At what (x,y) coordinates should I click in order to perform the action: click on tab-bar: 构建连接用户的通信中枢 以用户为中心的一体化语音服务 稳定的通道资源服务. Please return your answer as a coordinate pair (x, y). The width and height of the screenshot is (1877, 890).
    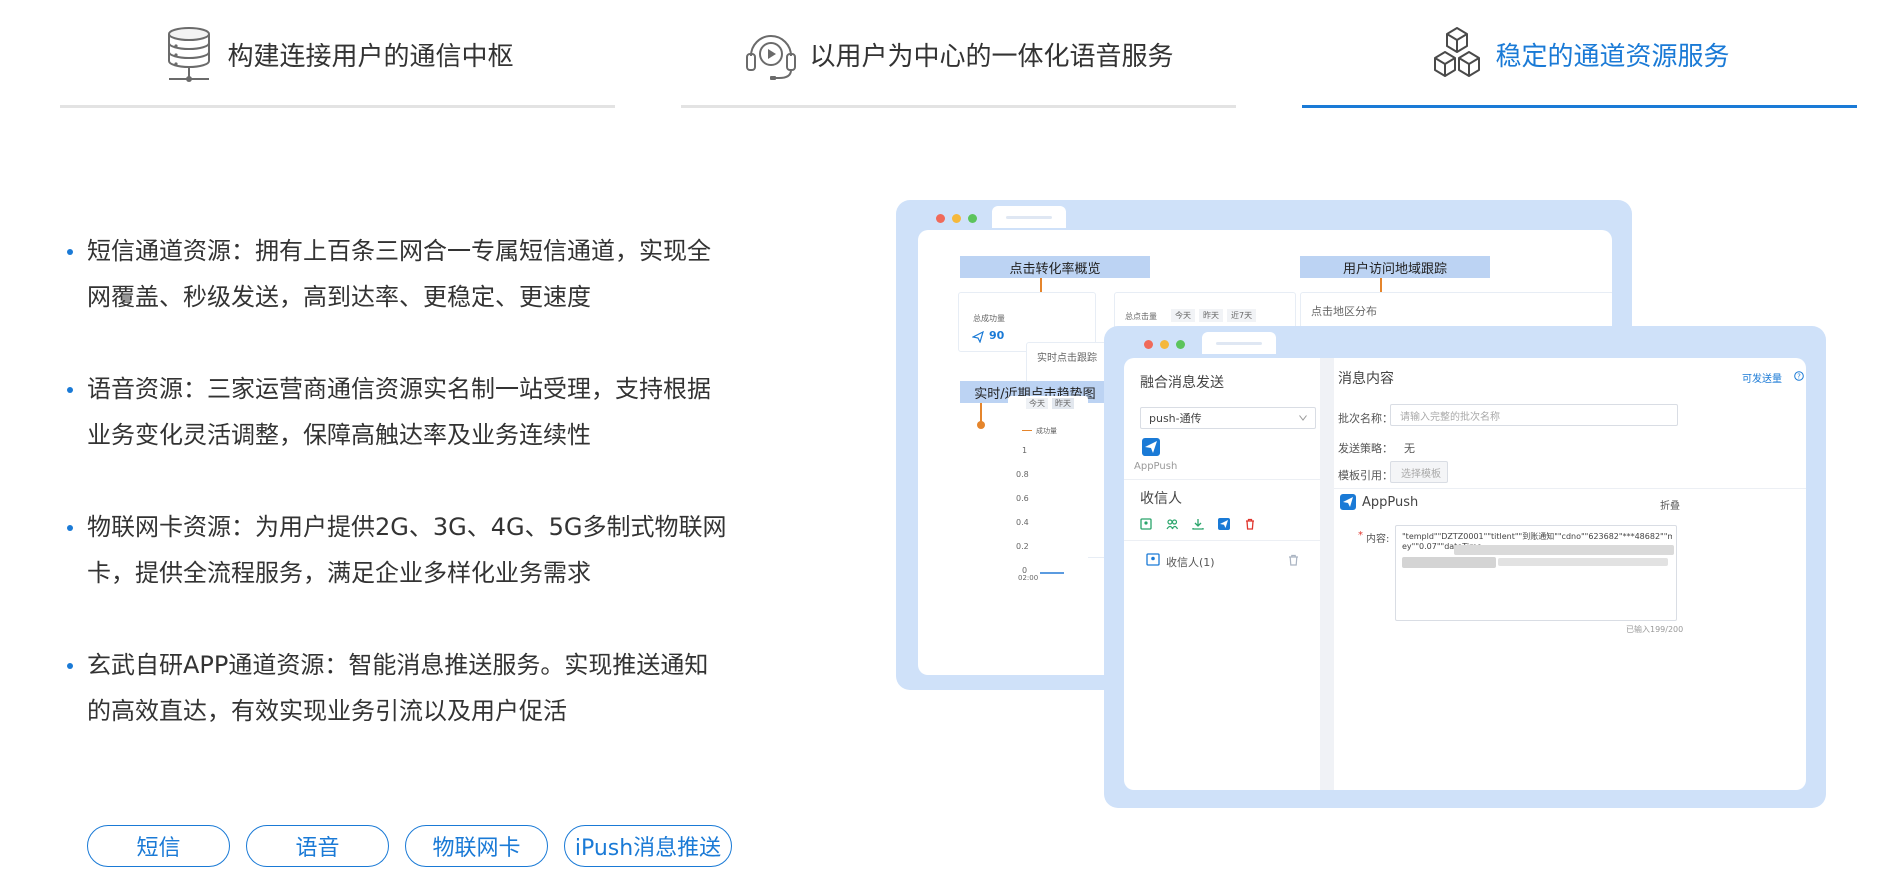
    Looking at the image, I should click on (938, 55).